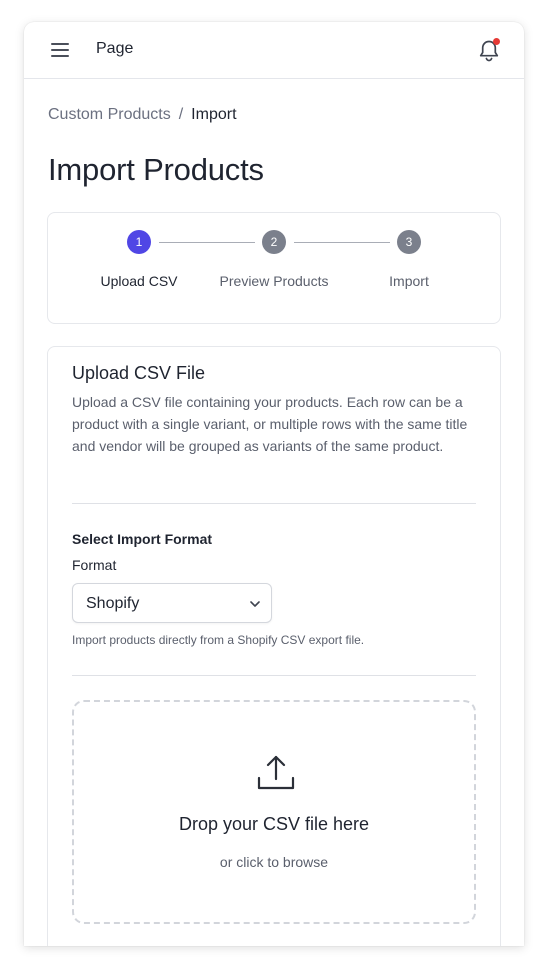  Describe the element at coordinates (409, 242) in the screenshot. I see `step-3-circle: 3` at that location.